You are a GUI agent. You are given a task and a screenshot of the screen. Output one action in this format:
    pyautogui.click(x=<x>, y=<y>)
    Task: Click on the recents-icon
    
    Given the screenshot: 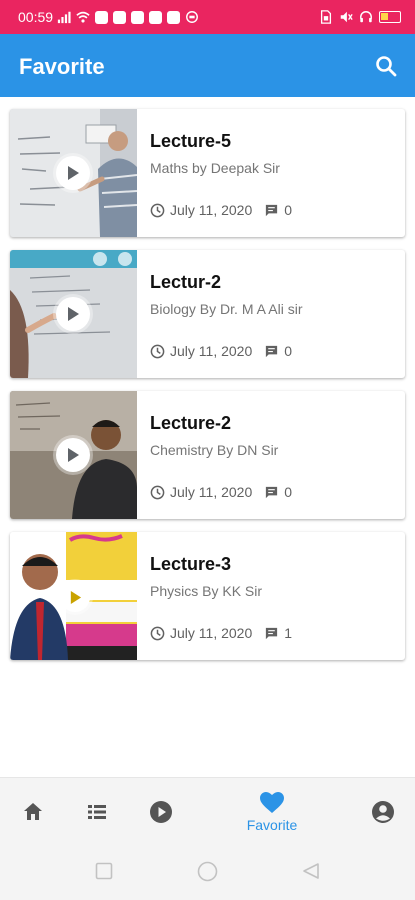 What is the action you would take?
    pyautogui.click(x=104, y=871)
    